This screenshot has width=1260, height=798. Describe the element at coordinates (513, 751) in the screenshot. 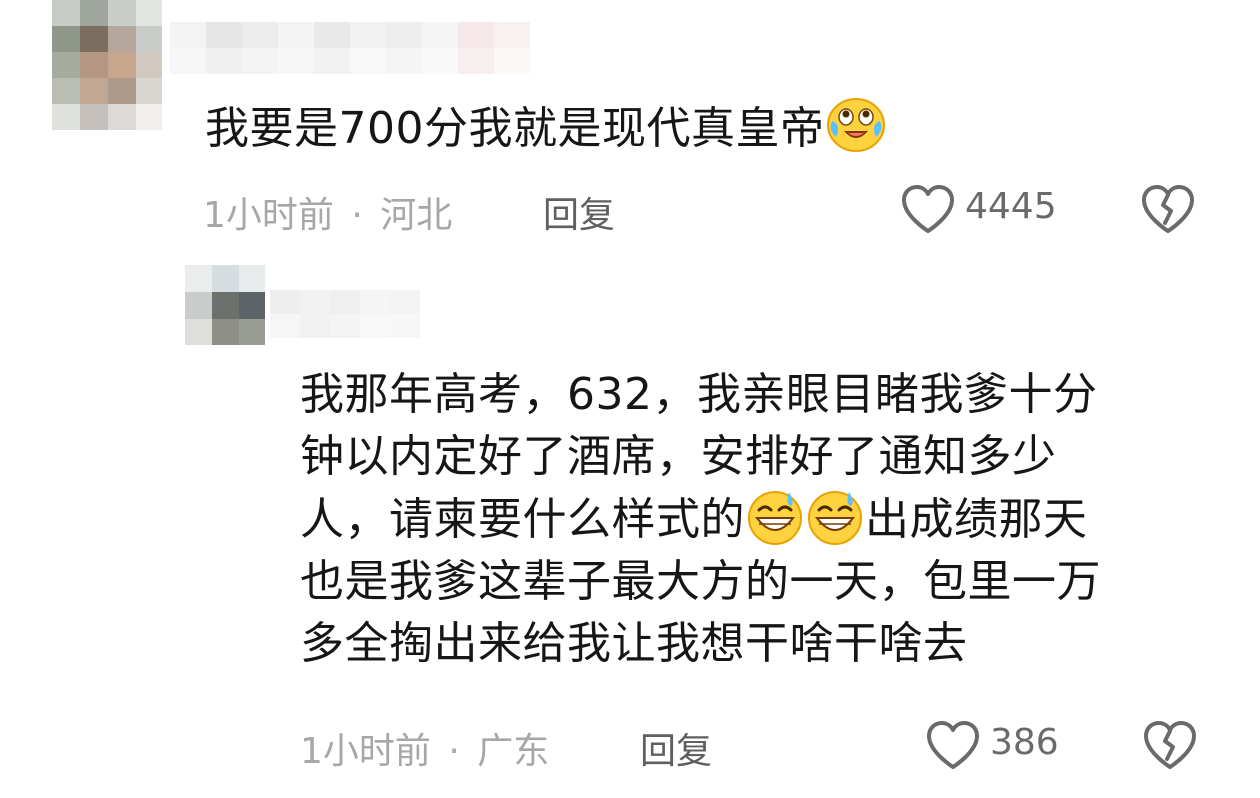

I see `location: 广东` at that location.